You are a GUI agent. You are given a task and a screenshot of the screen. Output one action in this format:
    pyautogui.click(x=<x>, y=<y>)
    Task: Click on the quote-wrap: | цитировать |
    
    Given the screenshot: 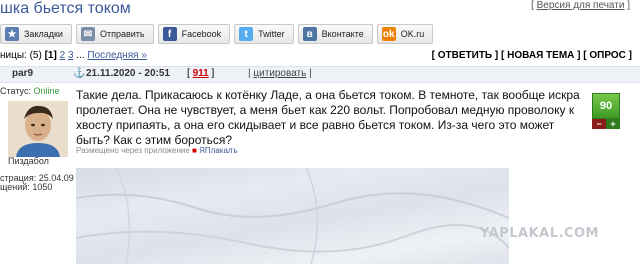 What is the action you would take?
    pyautogui.click(x=280, y=73)
    